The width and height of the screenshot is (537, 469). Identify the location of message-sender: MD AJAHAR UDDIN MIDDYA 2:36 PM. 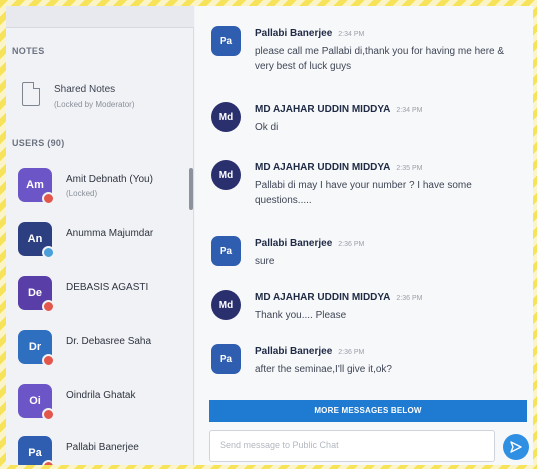
(338, 297).